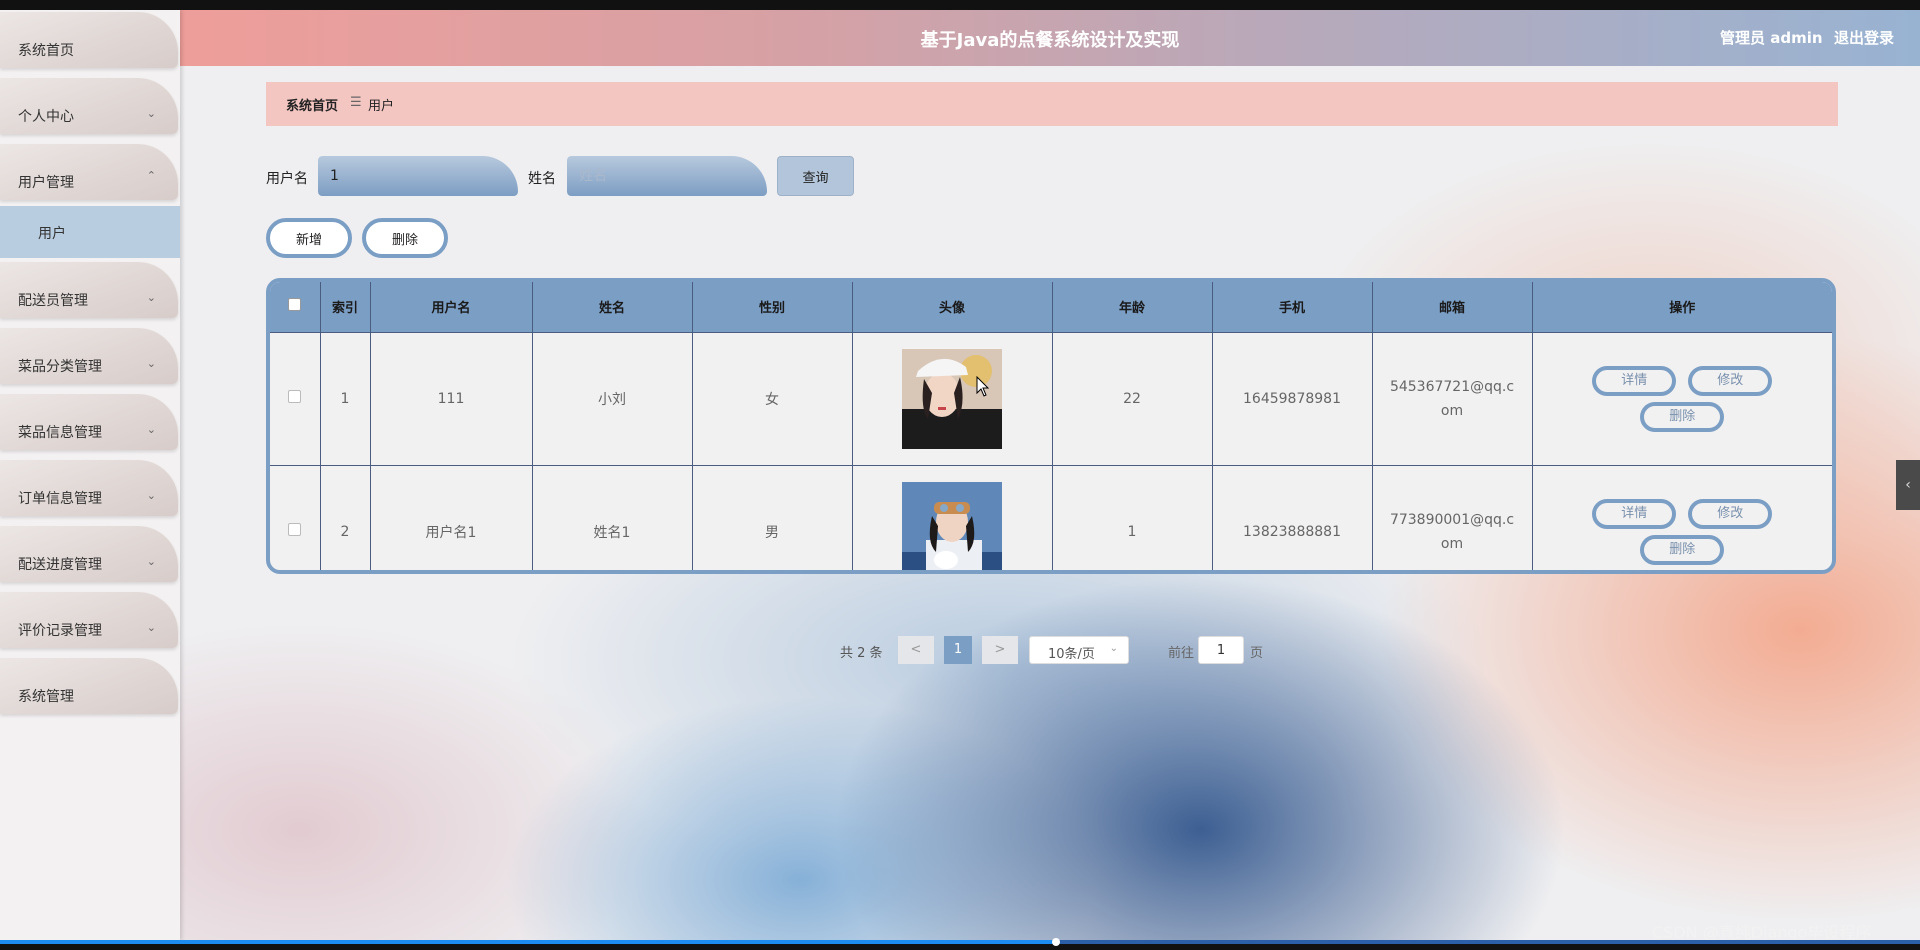  I want to click on sidebar-item-review-records: 评价记录管理 ⌄, so click(89, 620).